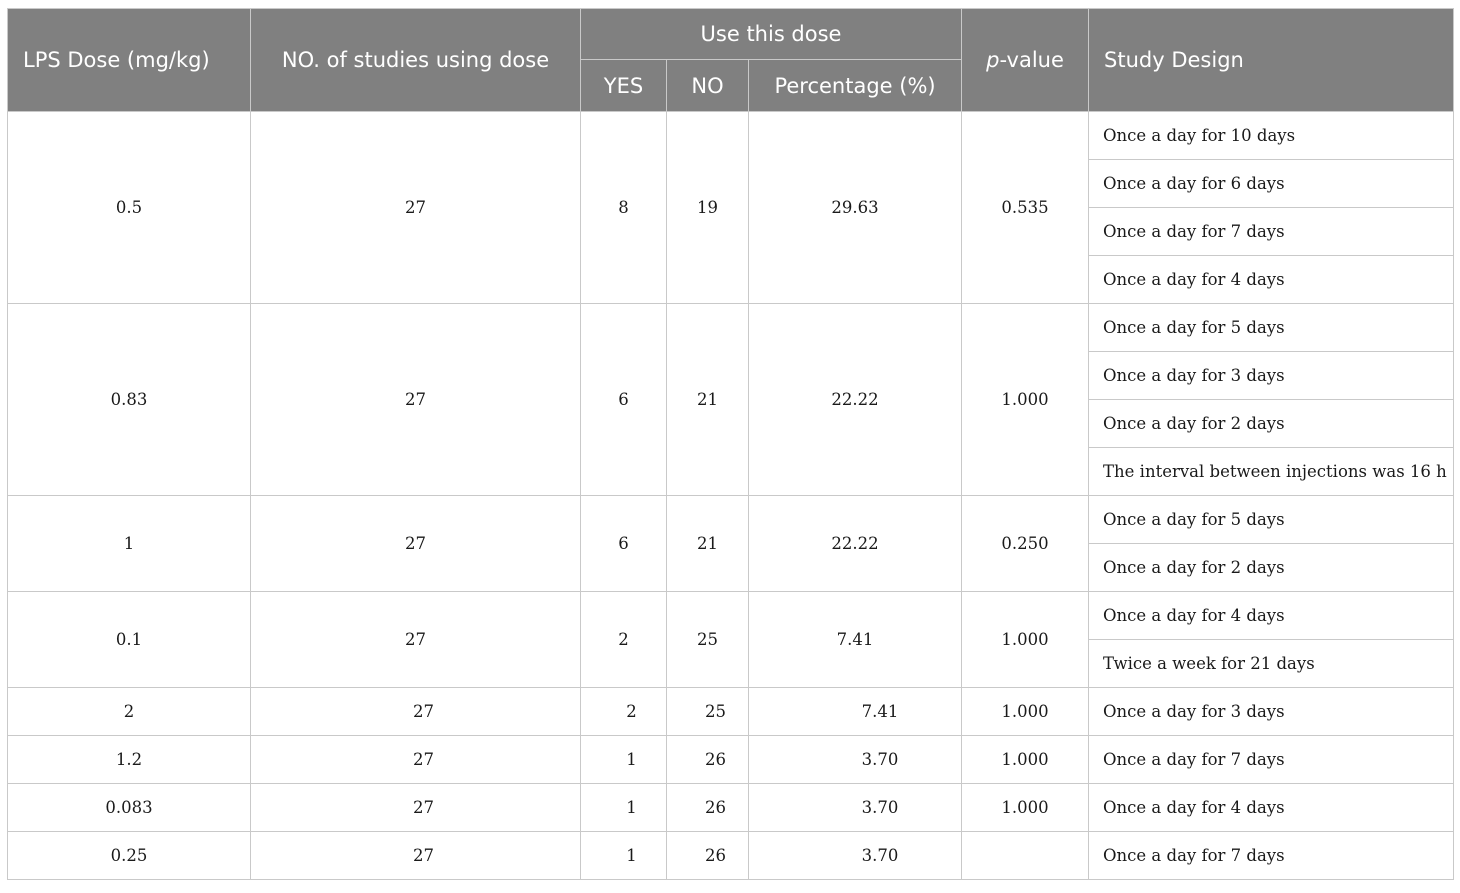  I want to click on table-row: 0.25 27 1 26 3.70 Once a day for 7 days, so click(731, 855).